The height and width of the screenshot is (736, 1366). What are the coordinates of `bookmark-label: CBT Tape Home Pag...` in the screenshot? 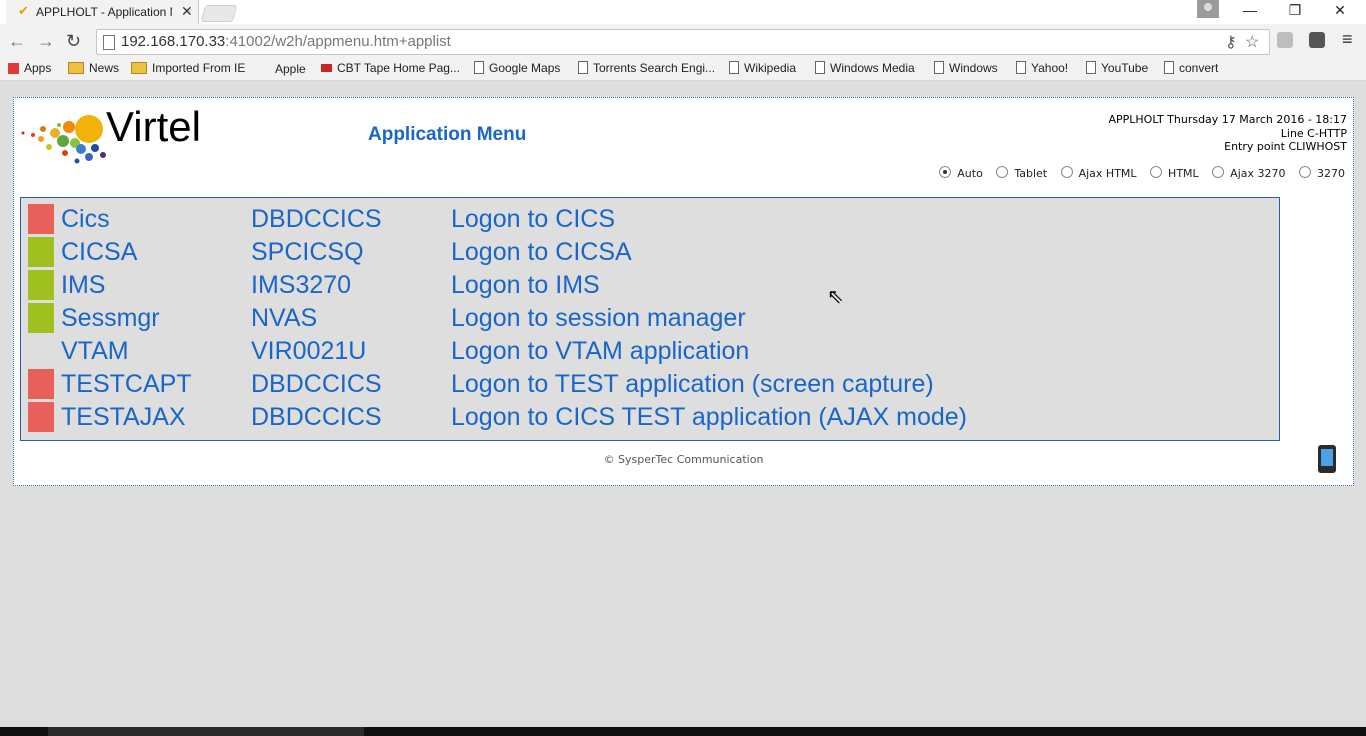 It's located at (398, 68).